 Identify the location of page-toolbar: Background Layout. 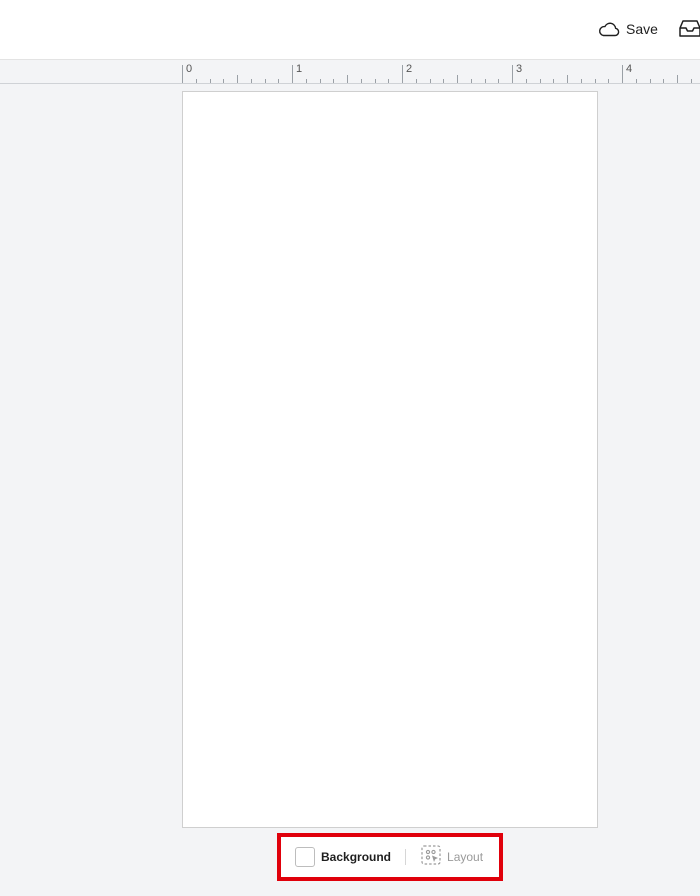
(390, 857).